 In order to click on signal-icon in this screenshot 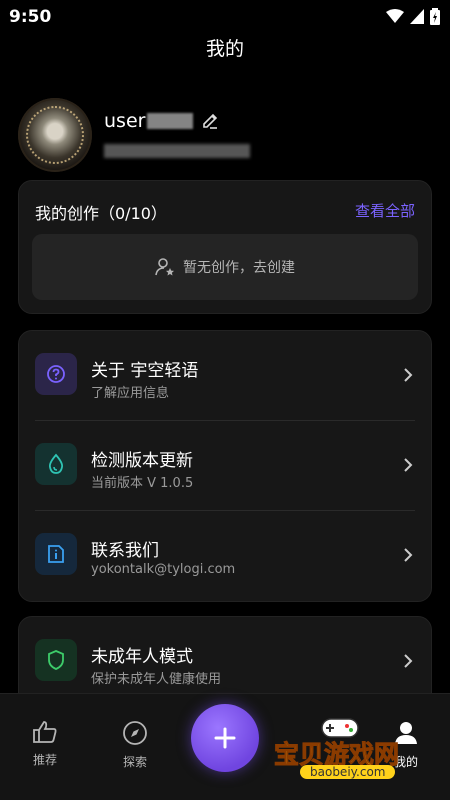, I will do `click(417, 16)`.